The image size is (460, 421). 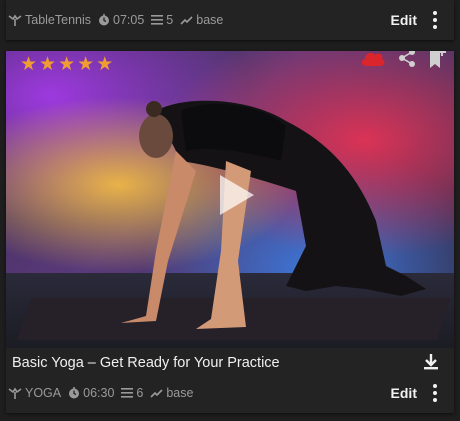 What do you see at coordinates (43, 393) in the screenshot?
I see `category-label: YOGA` at bounding box center [43, 393].